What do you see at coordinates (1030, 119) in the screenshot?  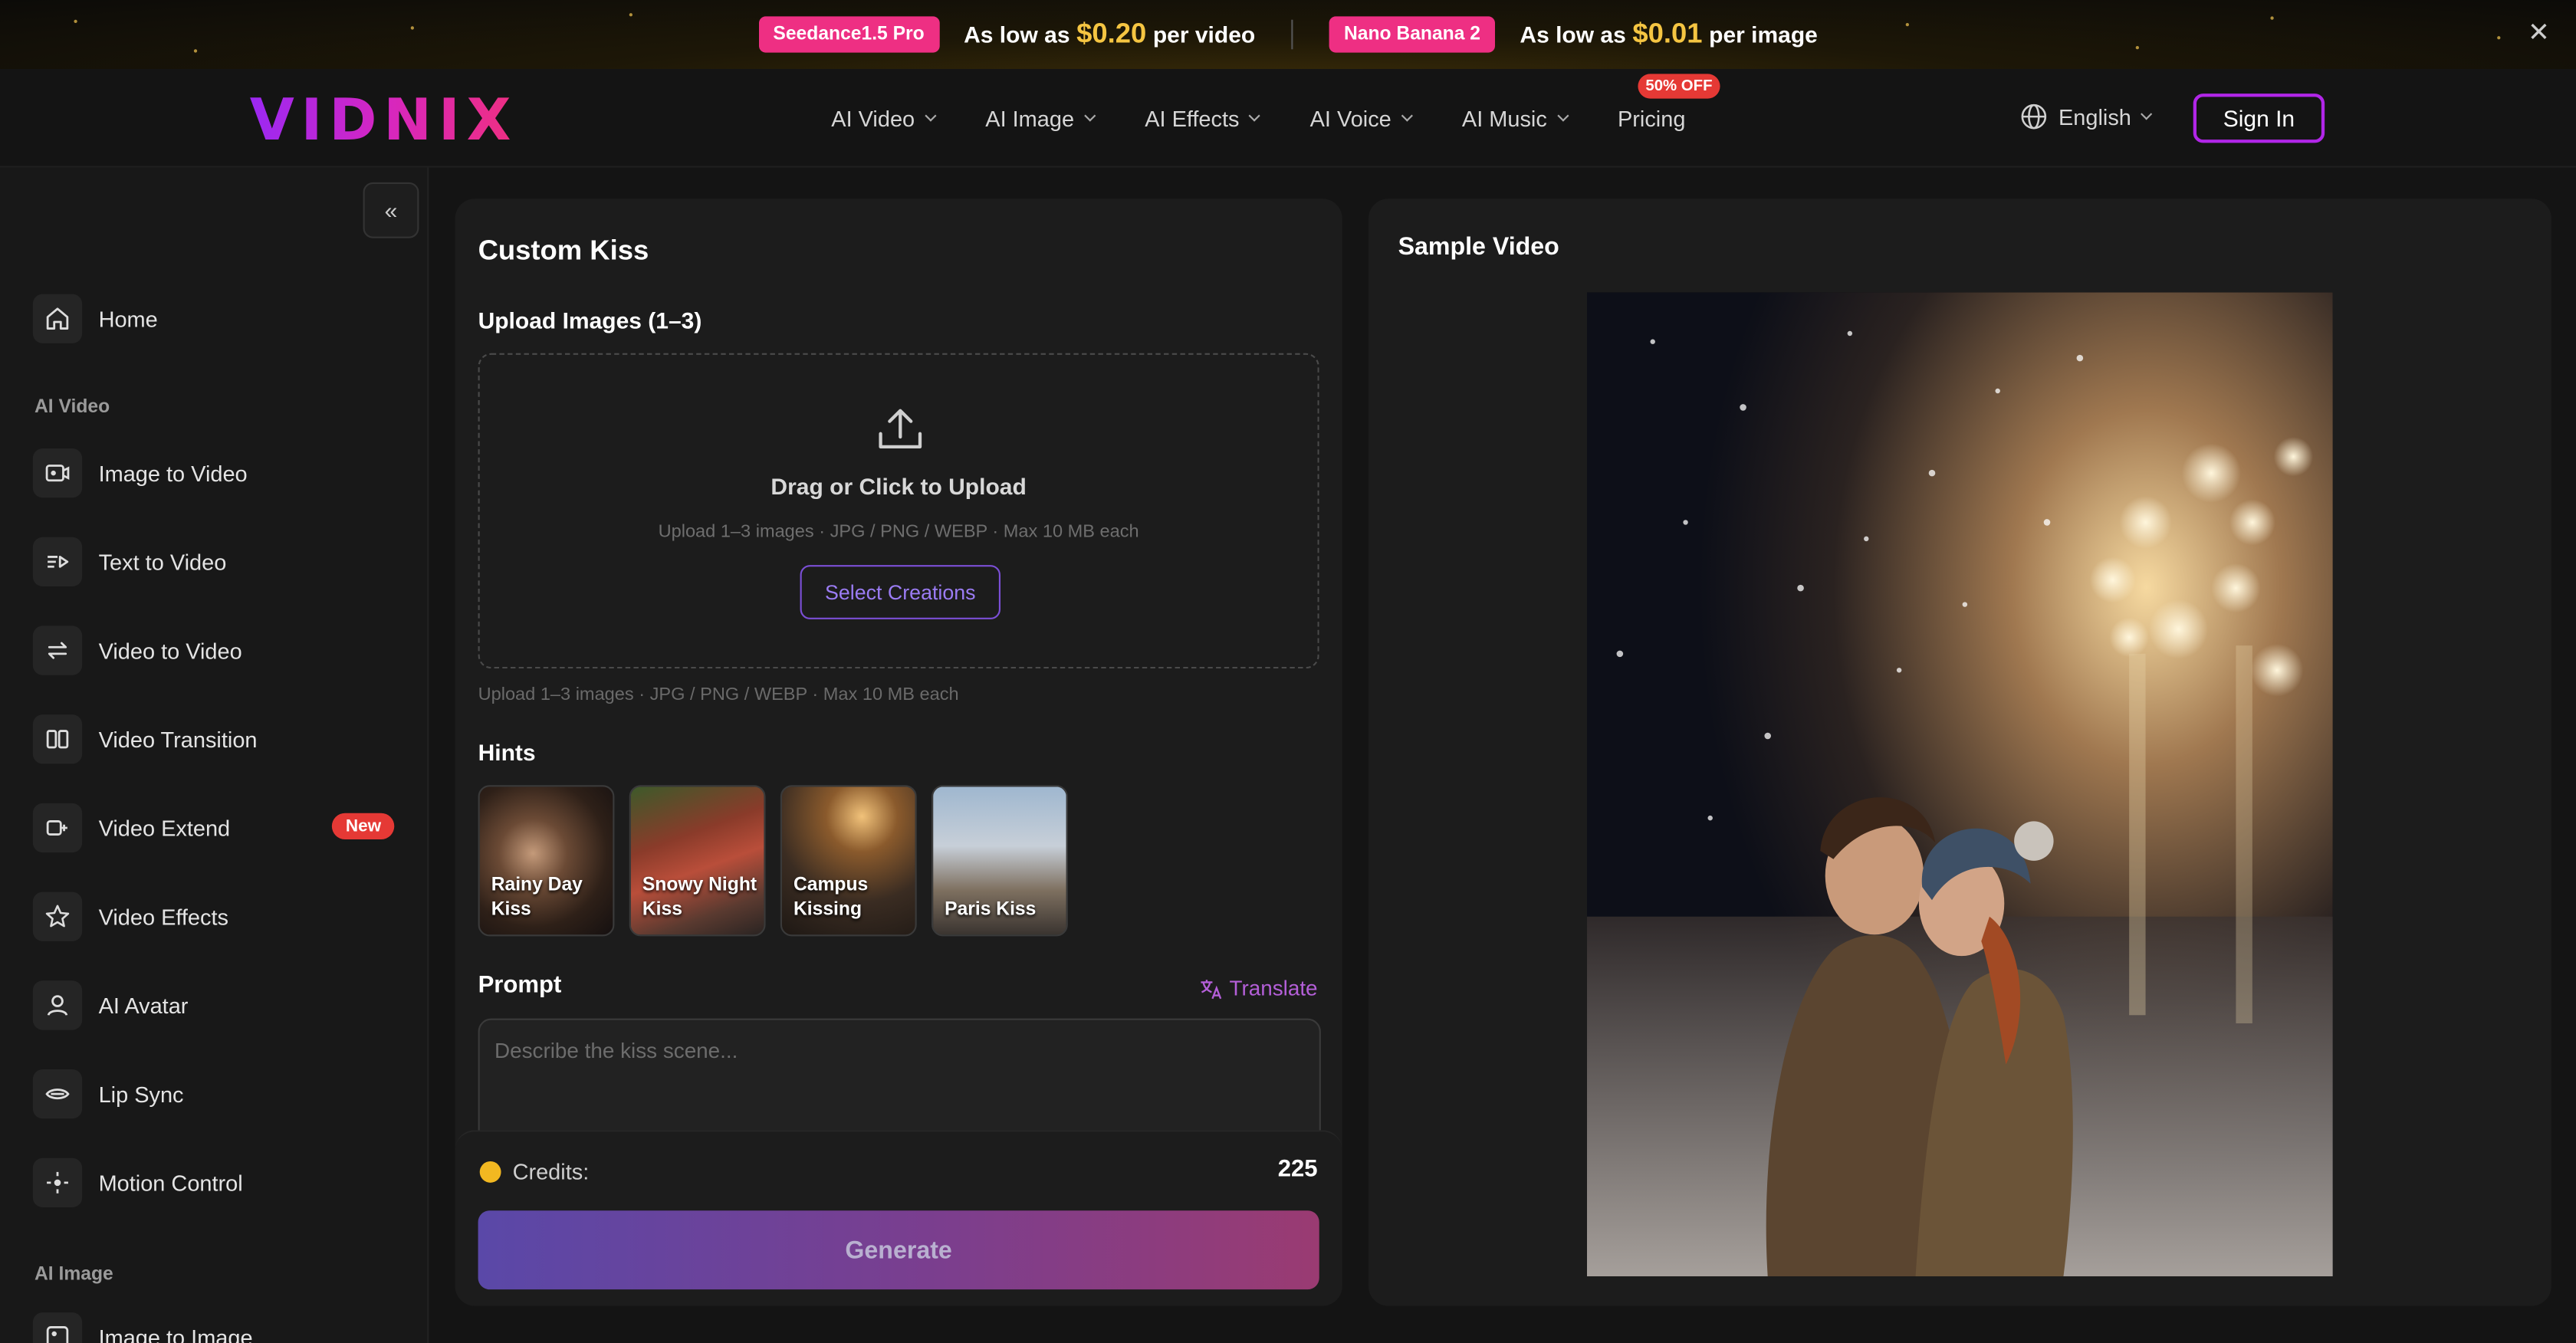 I see `nav-label: AI Image` at bounding box center [1030, 119].